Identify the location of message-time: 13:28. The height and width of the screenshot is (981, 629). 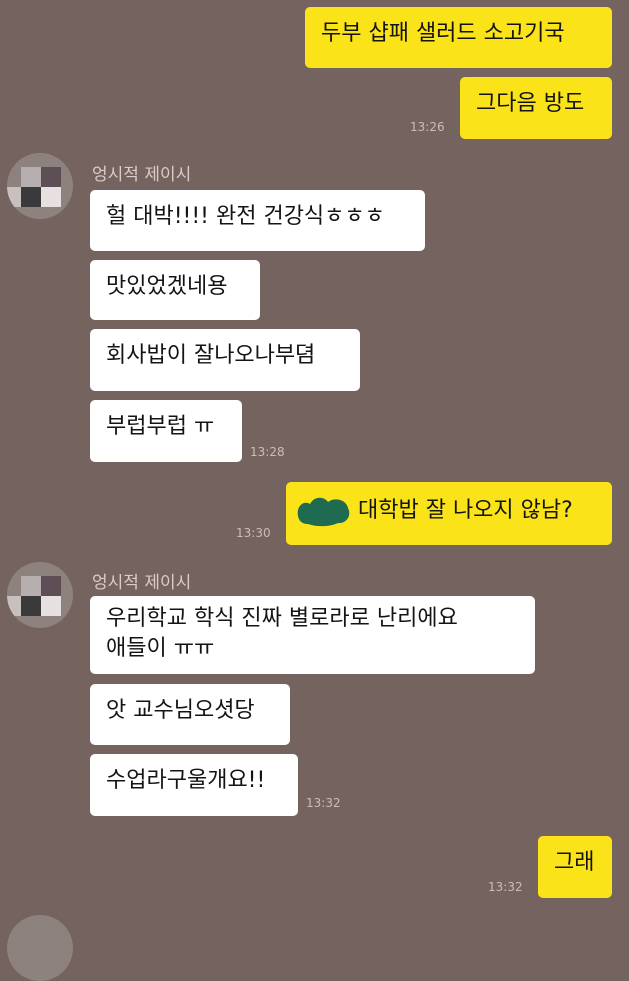
(267, 452).